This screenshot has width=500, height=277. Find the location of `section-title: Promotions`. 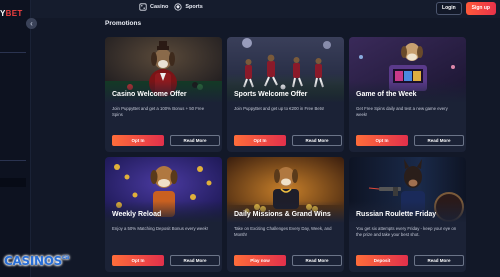

section-title: Promotions is located at coordinates (123, 23).